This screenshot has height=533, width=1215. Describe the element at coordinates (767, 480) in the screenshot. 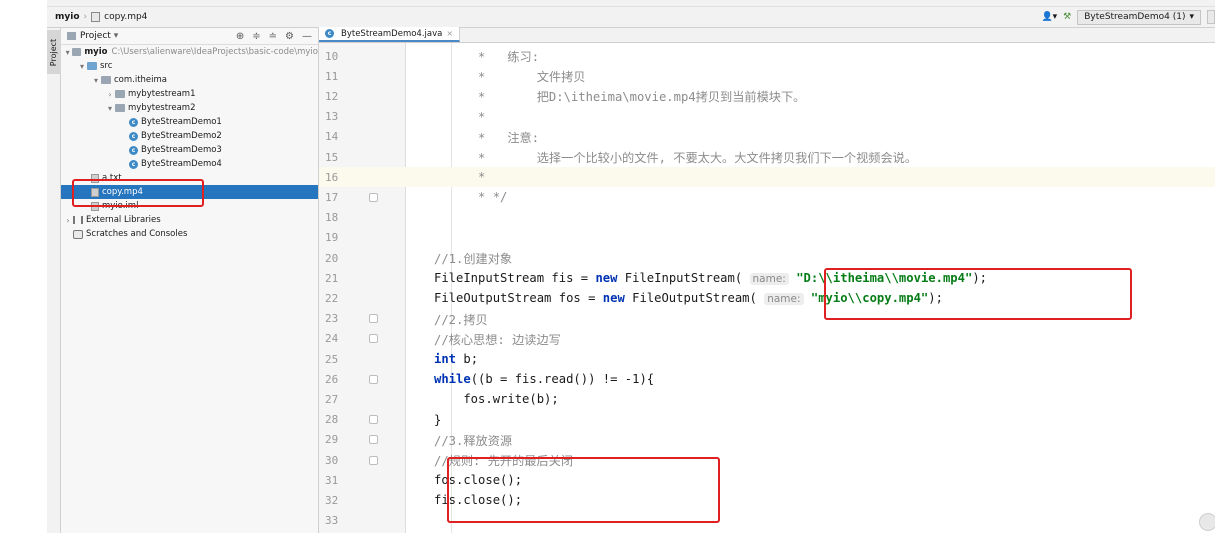

I see `code-line: 31 fos.close();` at that location.